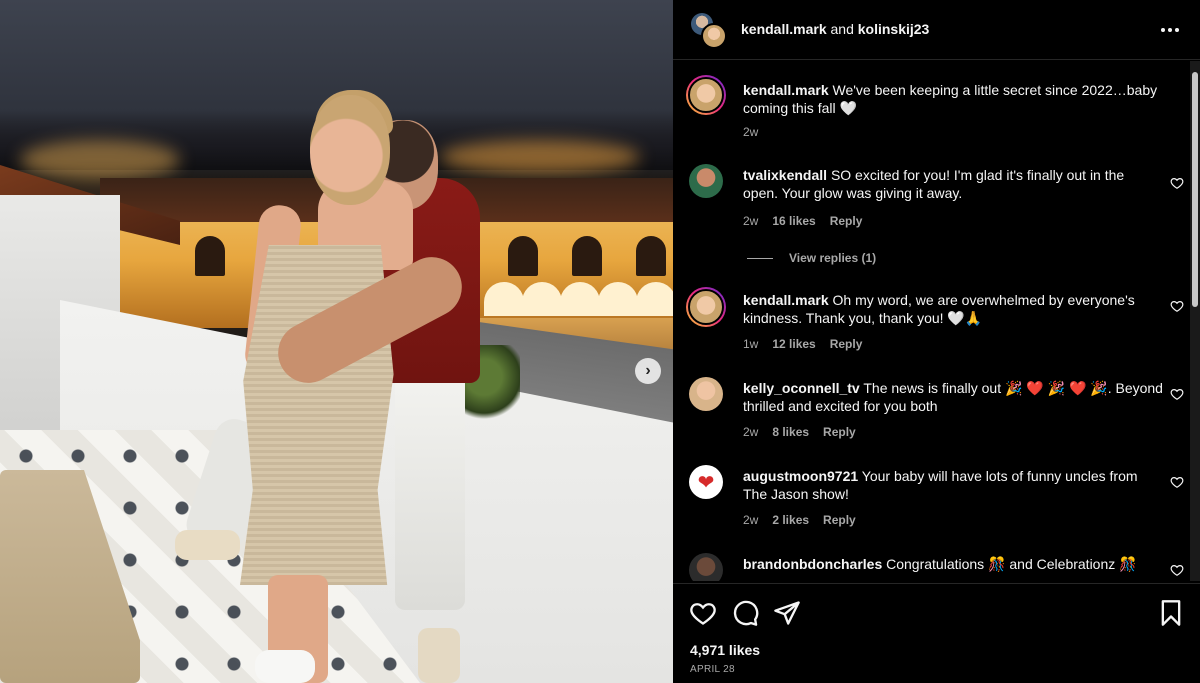 Image resolution: width=1200 pixels, height=683 pixels. Describe the element at coordinates (790, 432) in the screenshot. I see `comment-likes: 8 likes` at that location.